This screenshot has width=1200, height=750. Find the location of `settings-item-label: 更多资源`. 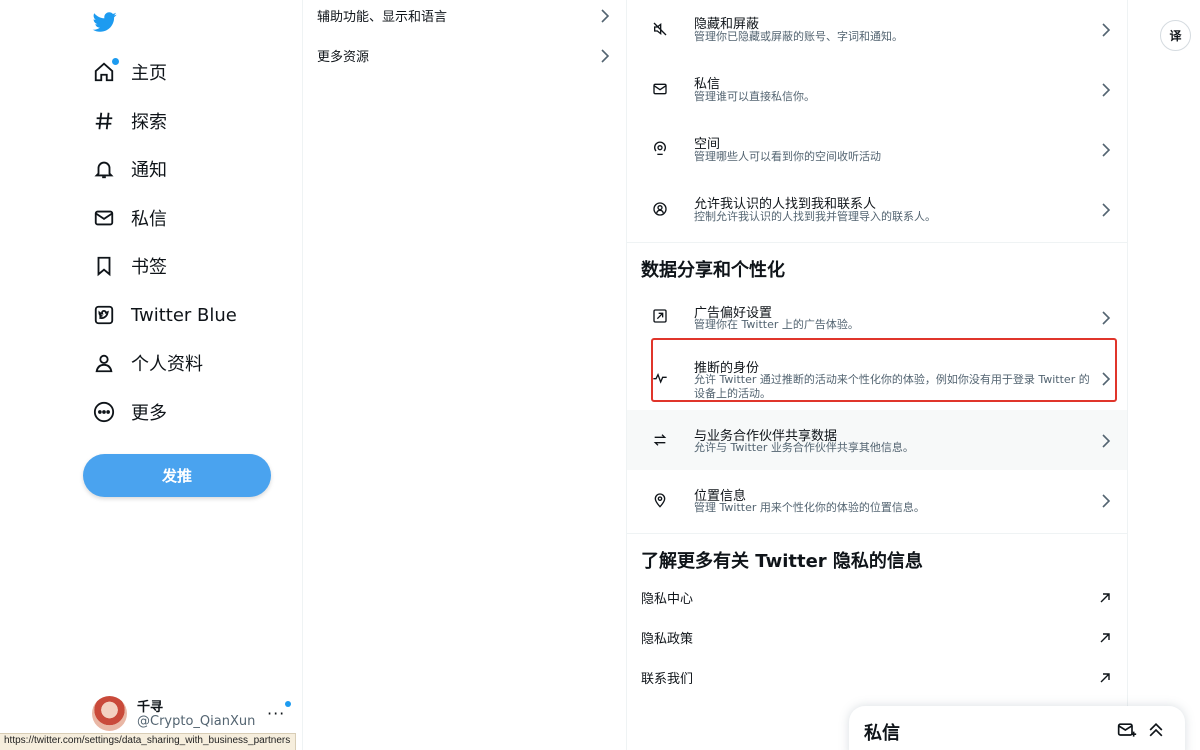

settings-item-label: 更多资源 is located at coordinates (343, 57).